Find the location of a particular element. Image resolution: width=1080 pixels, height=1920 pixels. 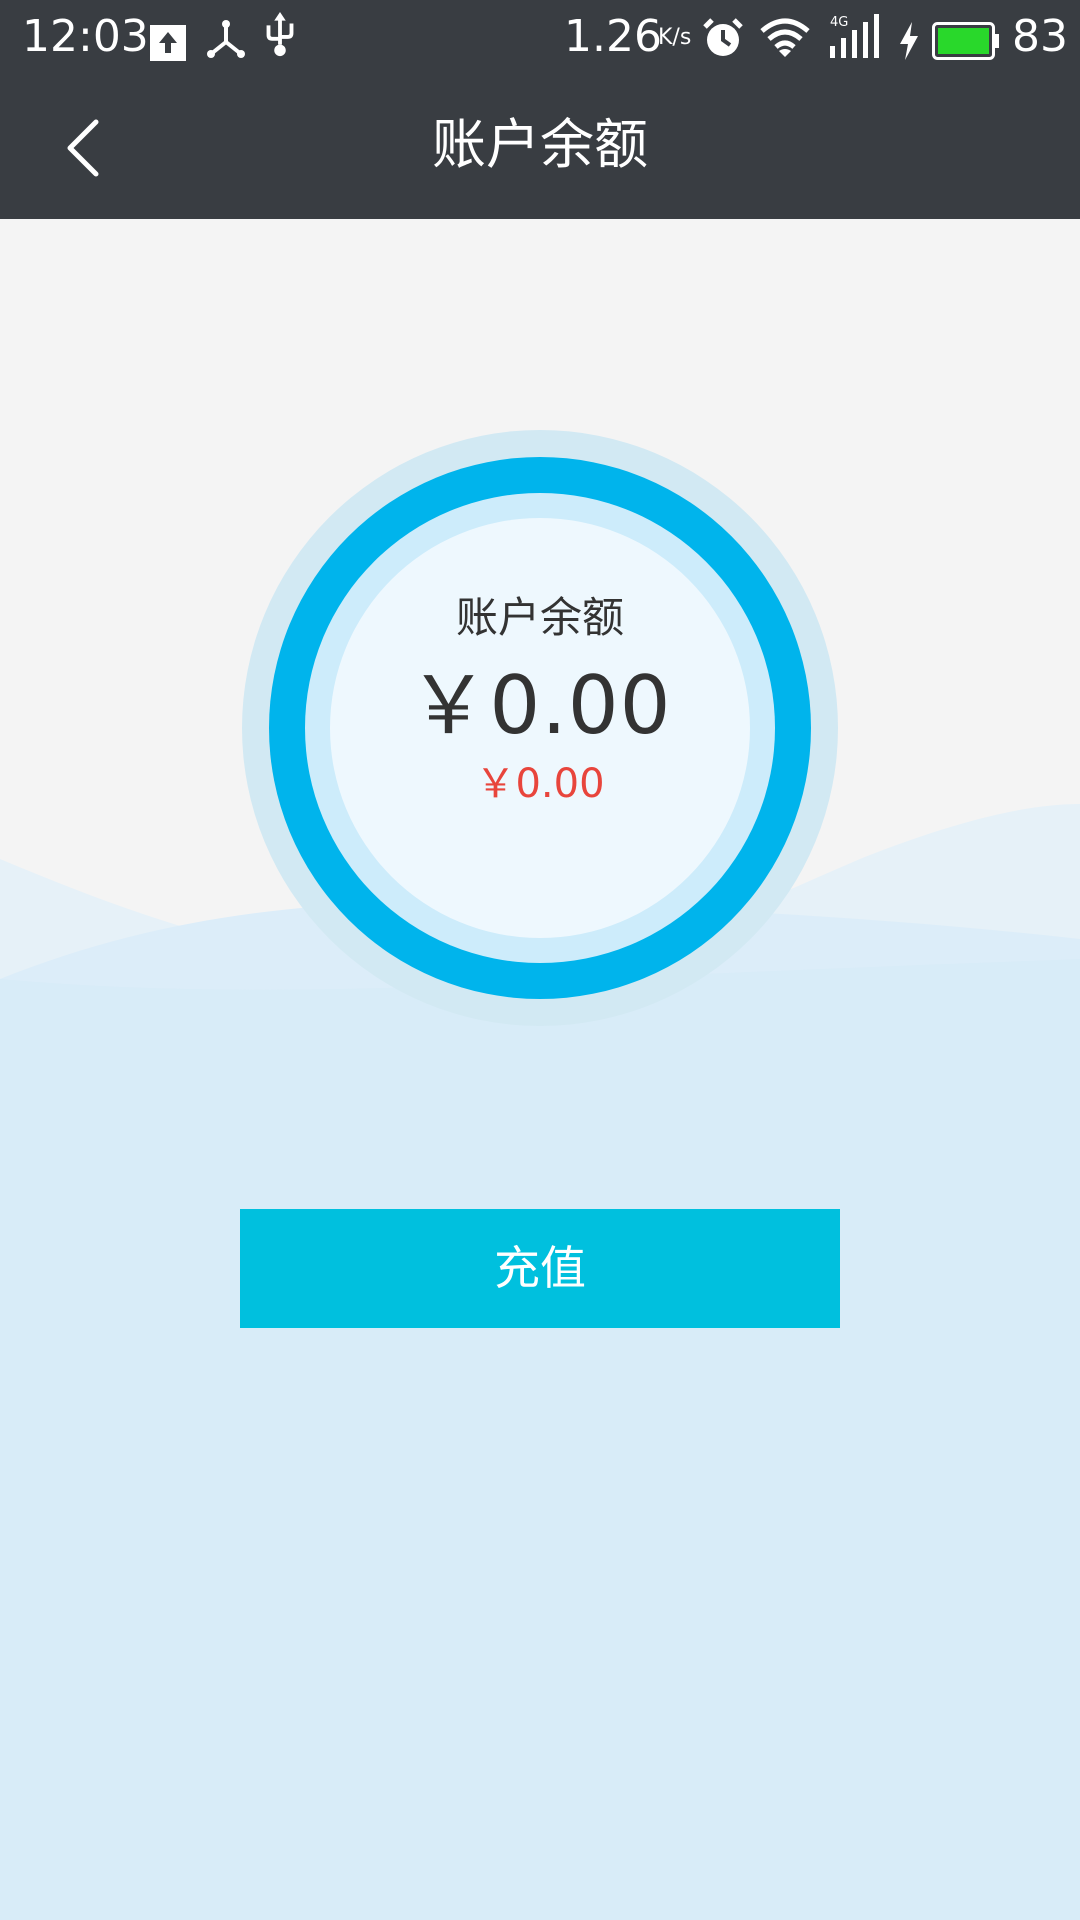

usb-icon is located at coordinates (280, 34).